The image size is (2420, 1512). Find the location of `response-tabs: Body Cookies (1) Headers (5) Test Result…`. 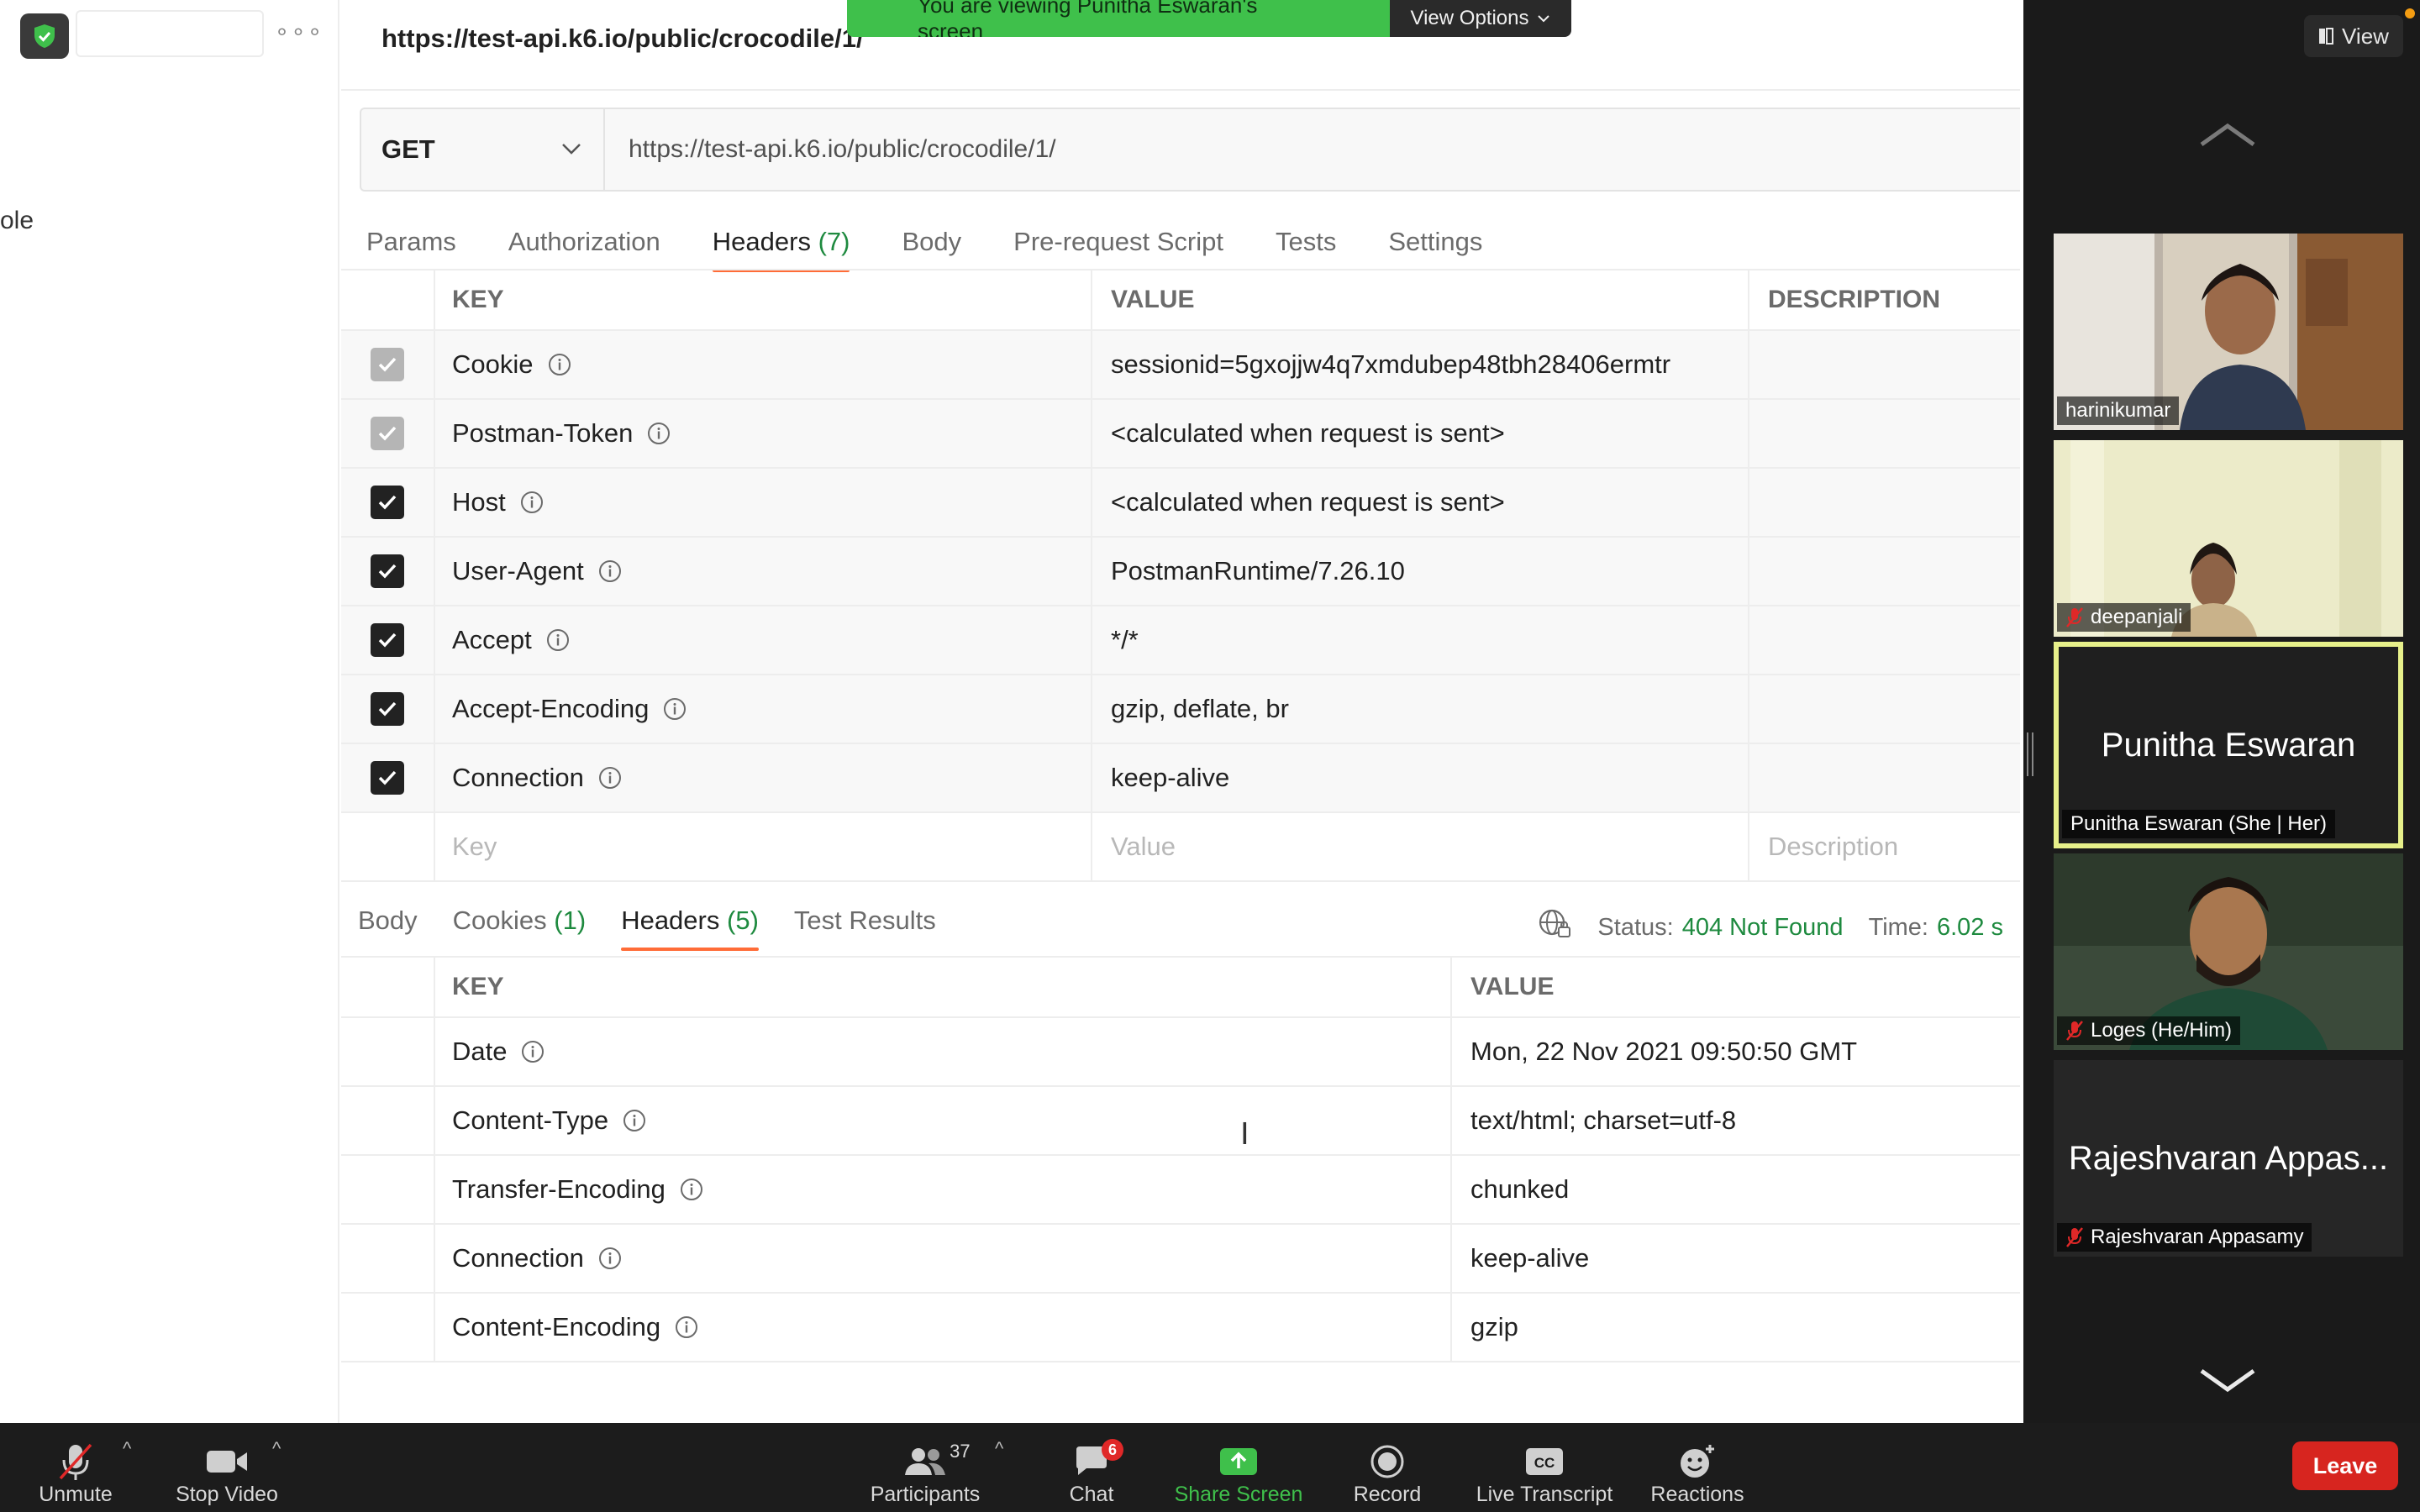

response-tabs: Body Cookies (1) Headers (5) Test Result… is located at coordinates (664, 928).